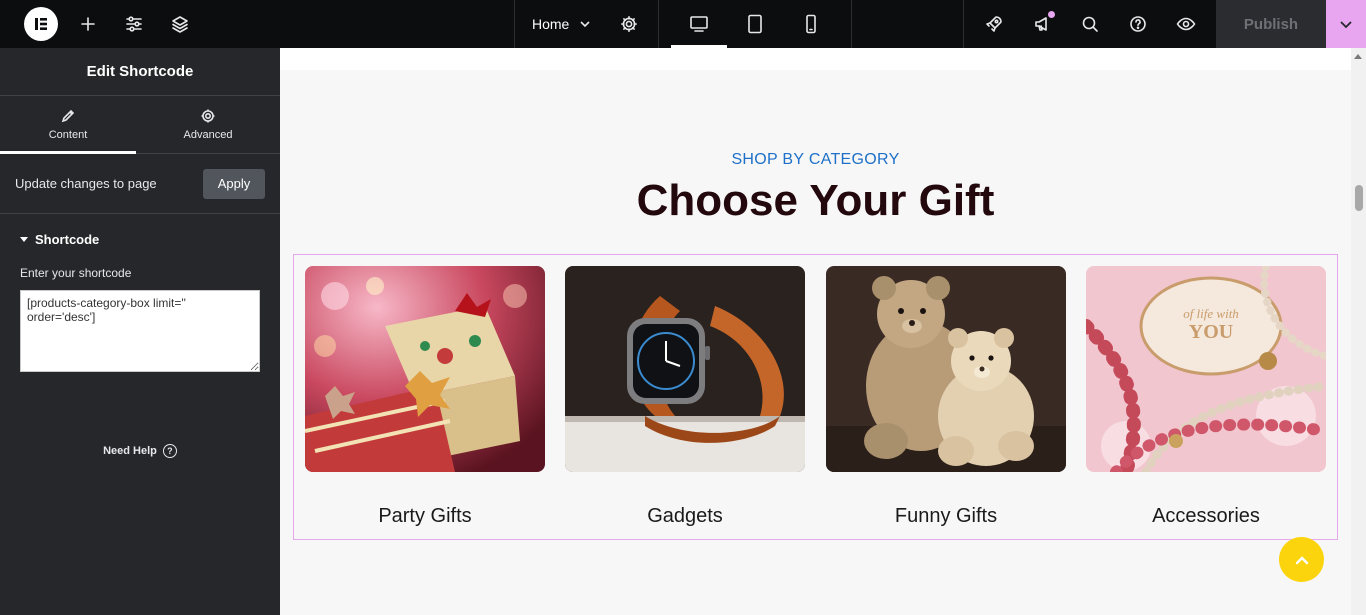 This screenshot has height=615, width=1366. I want to click on svg-text: of life with, so click(1211, 313).